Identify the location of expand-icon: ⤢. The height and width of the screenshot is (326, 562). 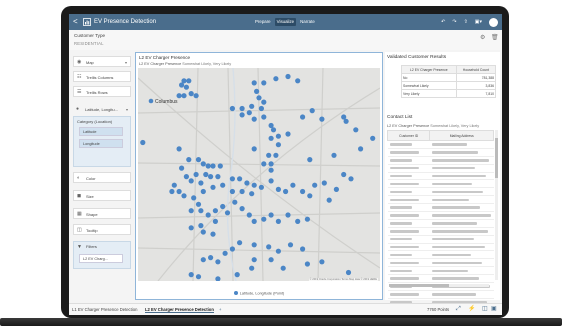
(458, 309).